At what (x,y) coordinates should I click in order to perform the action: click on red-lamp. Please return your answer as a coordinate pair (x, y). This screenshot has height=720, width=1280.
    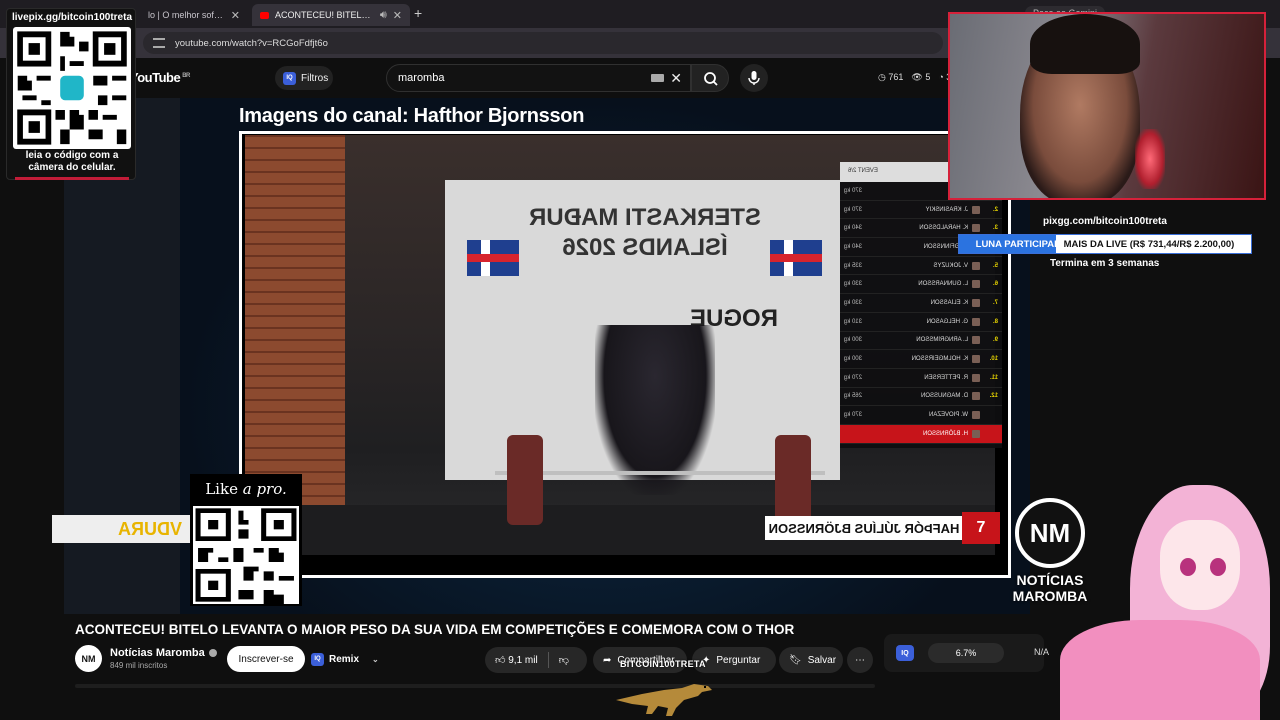
    Looking at the image, I should click on (1150, 159).